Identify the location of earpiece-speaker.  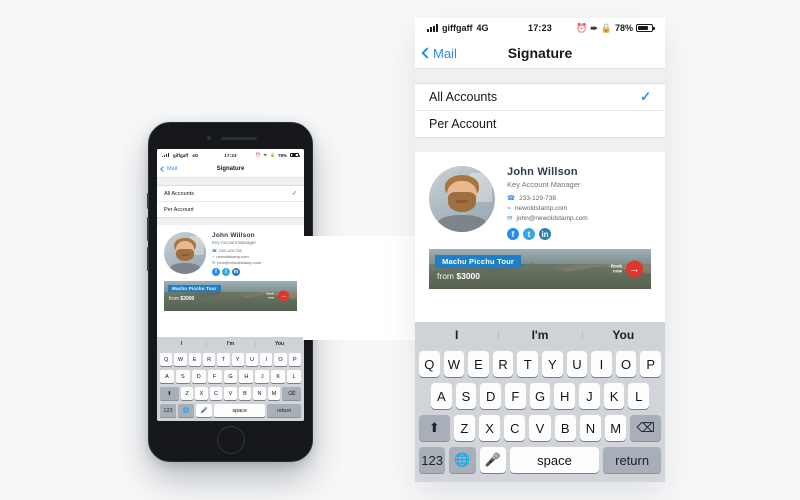
(238, 138).